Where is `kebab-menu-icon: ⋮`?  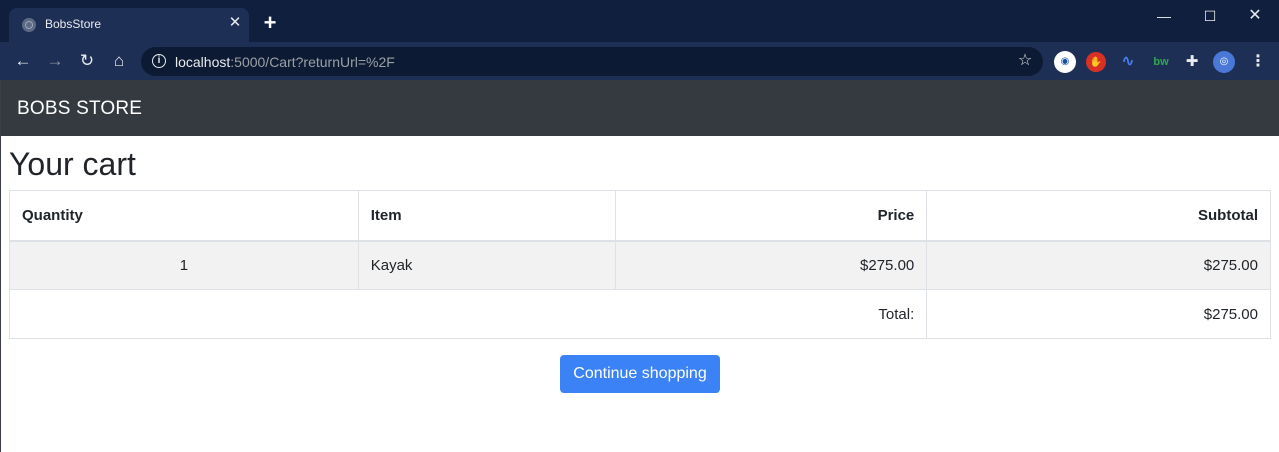 kebab-menu-icon: ⋮ is located at coordinates (1258, 62).